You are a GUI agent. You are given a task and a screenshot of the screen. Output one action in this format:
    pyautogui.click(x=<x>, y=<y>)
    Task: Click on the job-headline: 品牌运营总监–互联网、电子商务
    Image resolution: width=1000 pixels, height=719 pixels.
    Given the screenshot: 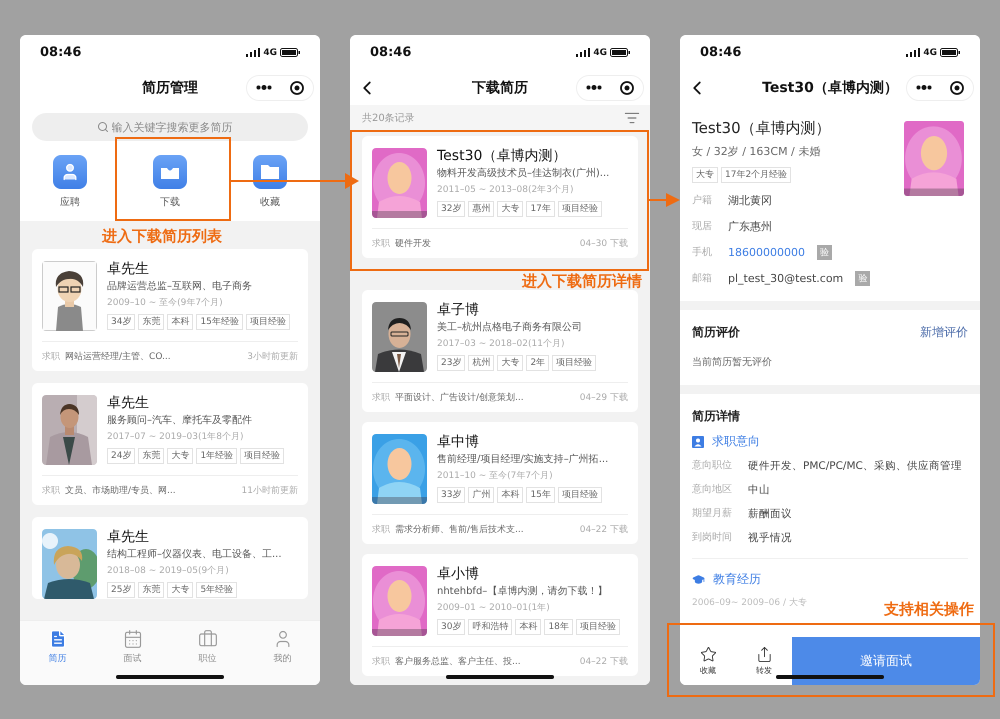 What is the action you would take?
    pyautogui.click(x=180, y=287)
    